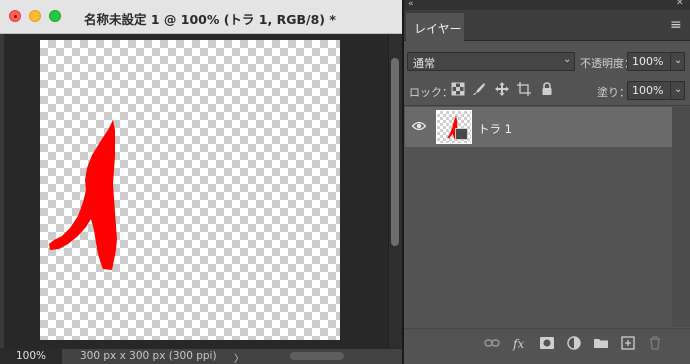 The width and height of the screenshot is (690, 364). What do you see at coordinates (502, 89) in the screenshot?
I see `lock-position-icon` at bounding box center [502, 89].